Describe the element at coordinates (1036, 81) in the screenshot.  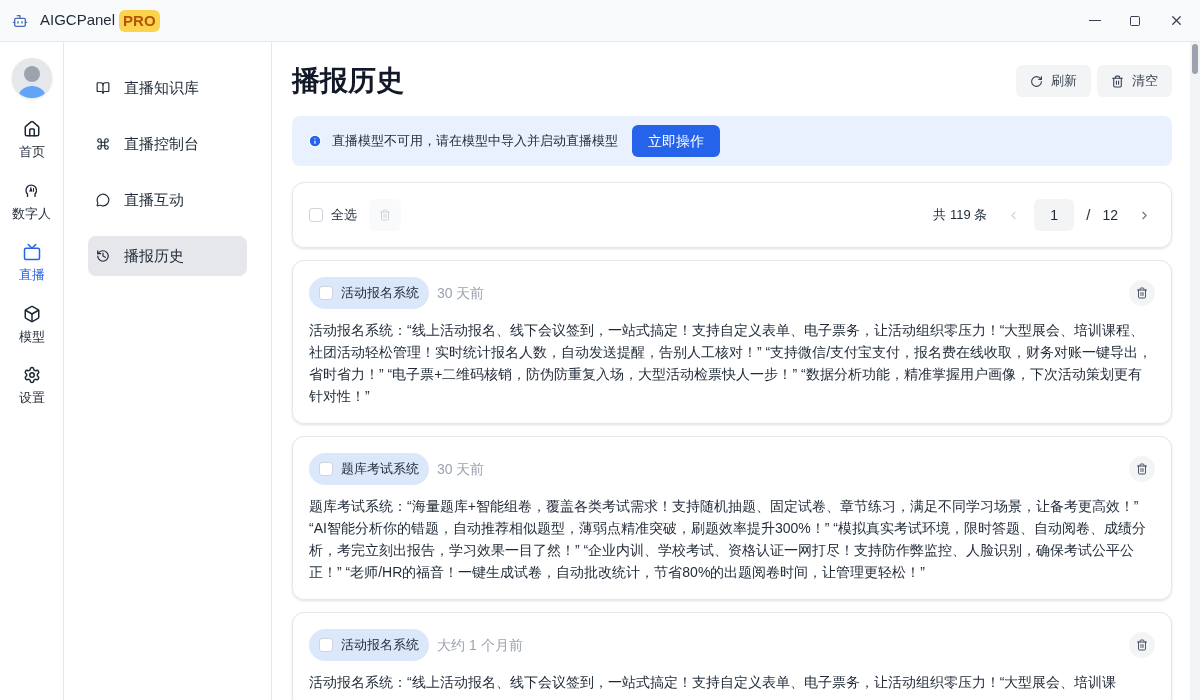
I see `refresh-icon` at that location.